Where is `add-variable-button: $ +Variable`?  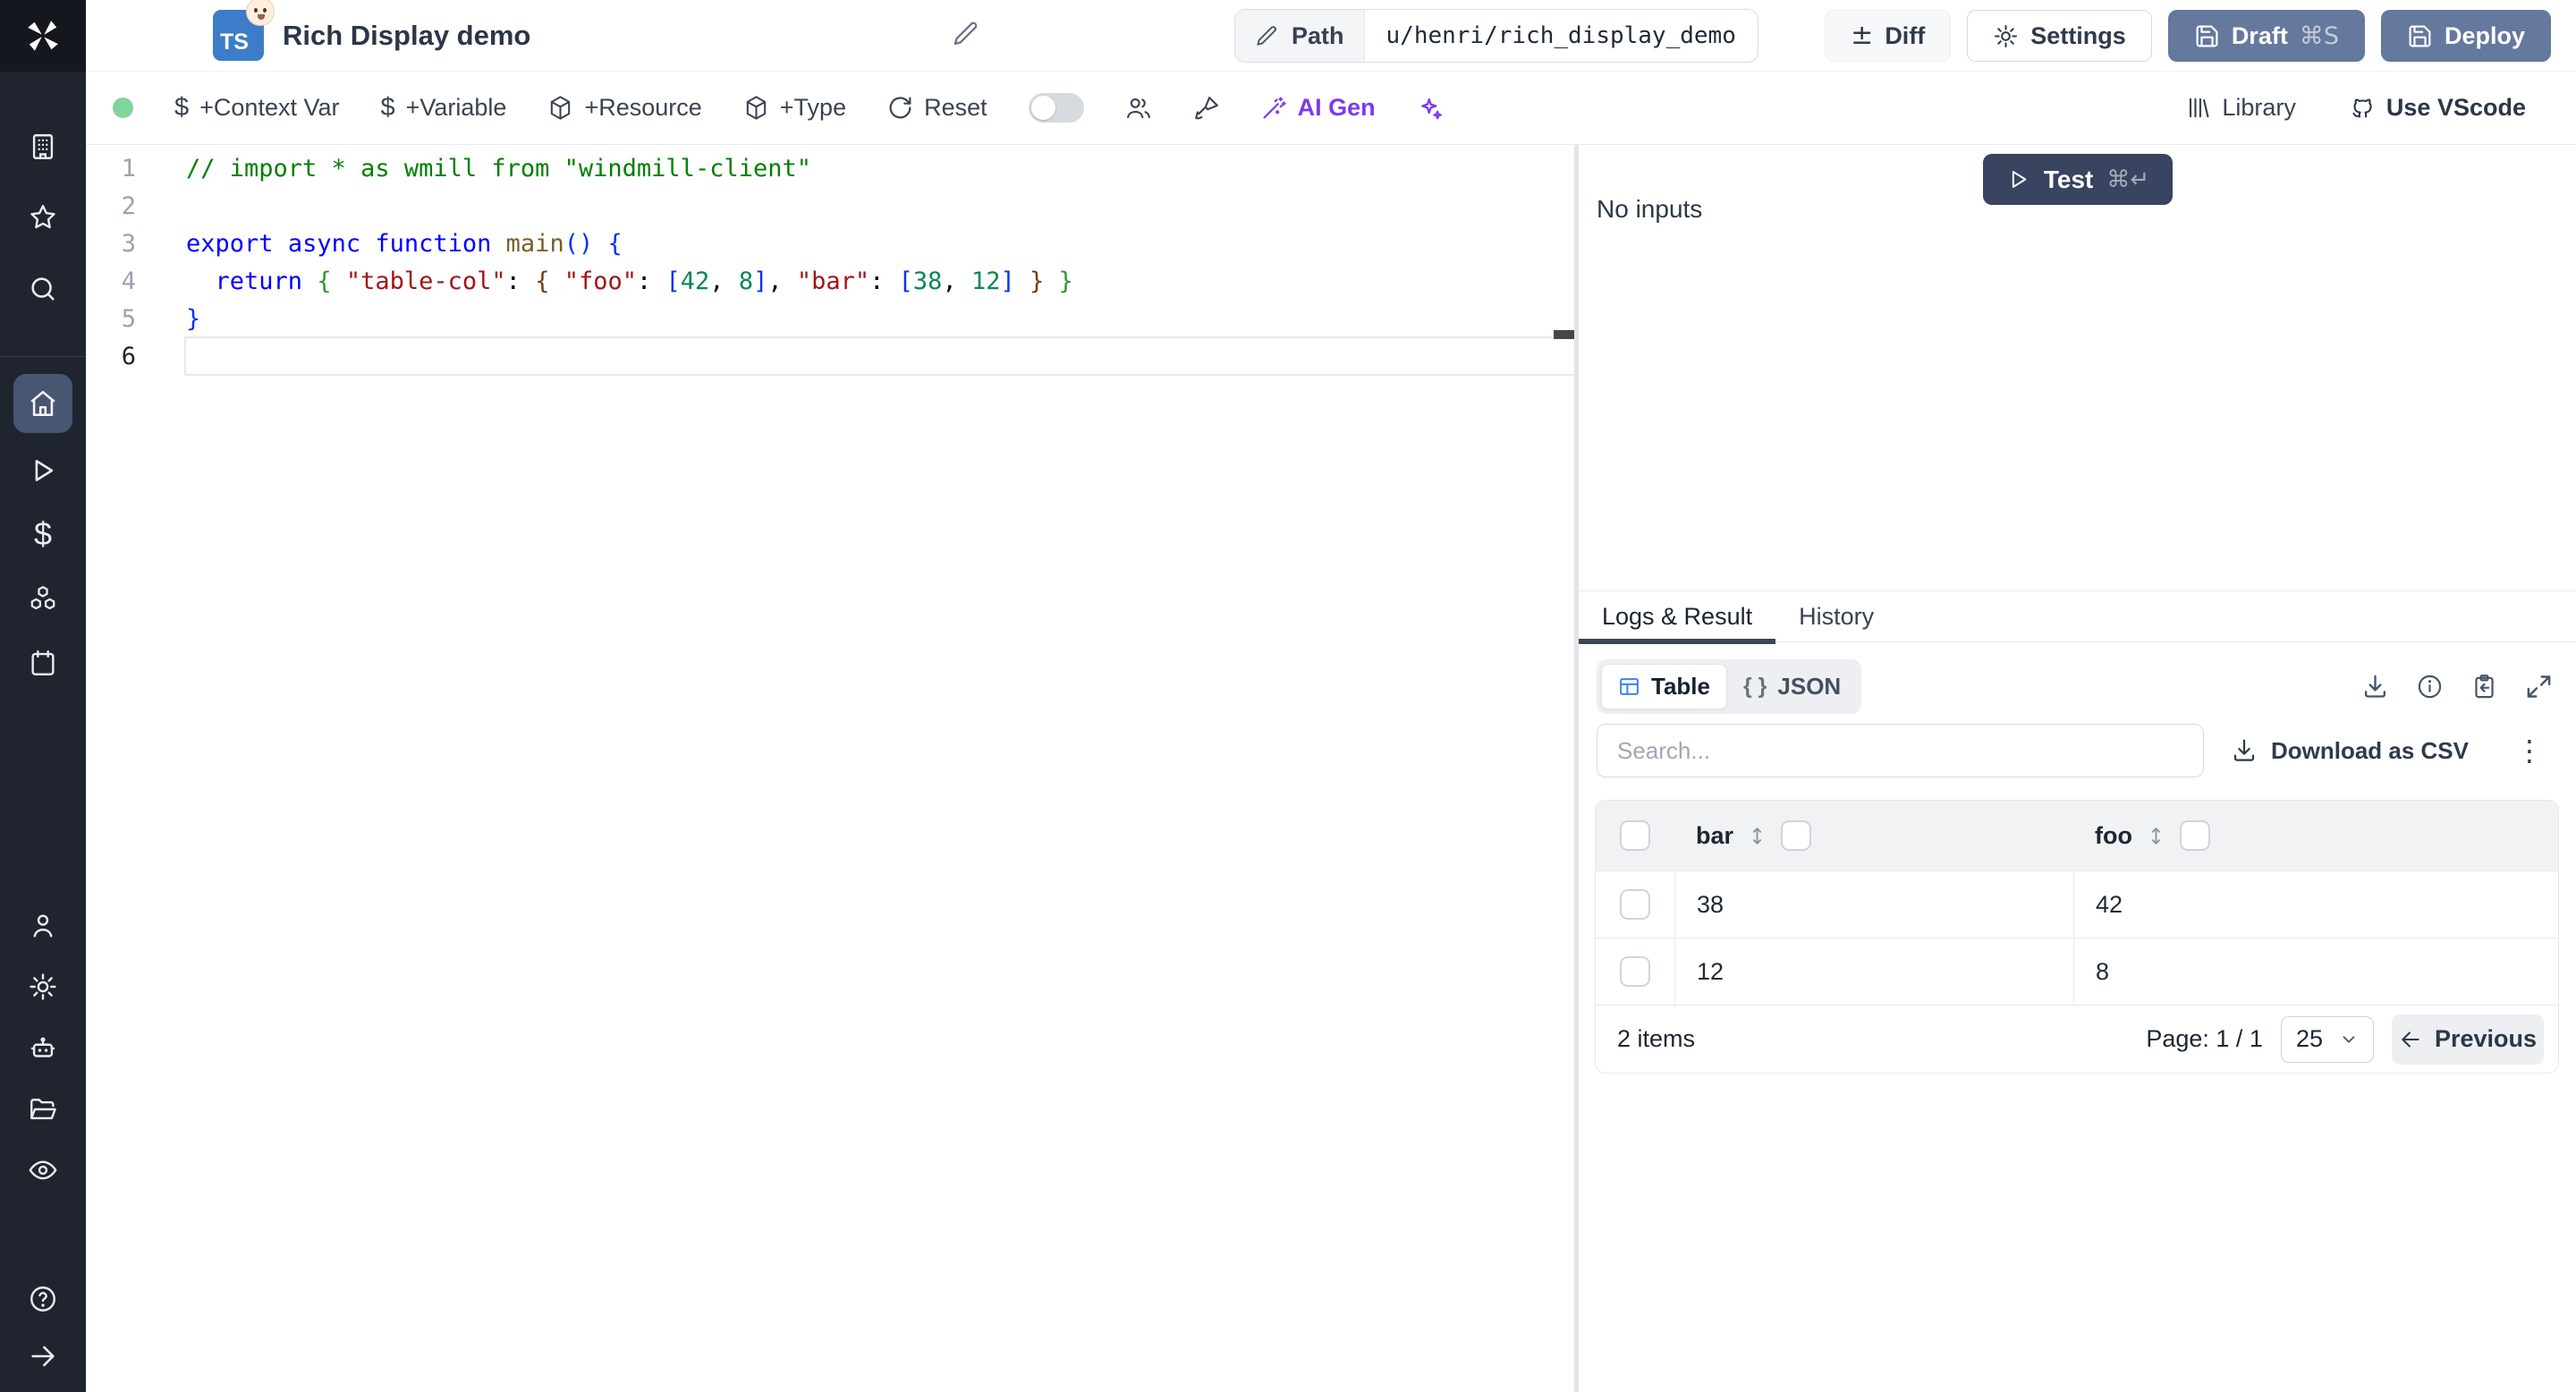
add-variable-button: $ +Variable is located at coordinates (443, 108).